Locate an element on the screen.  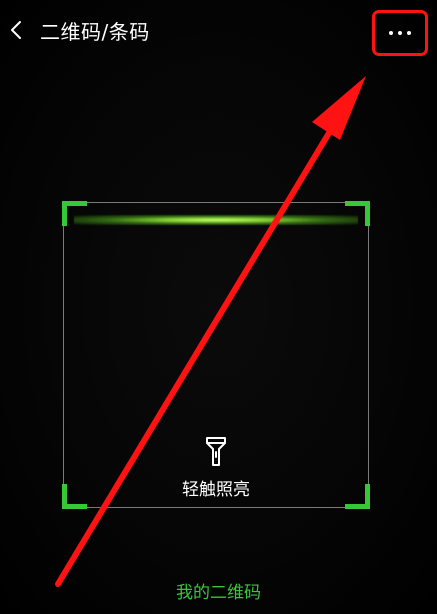
torch-label: 轻触照亮 is located at coordinates (216, 487).